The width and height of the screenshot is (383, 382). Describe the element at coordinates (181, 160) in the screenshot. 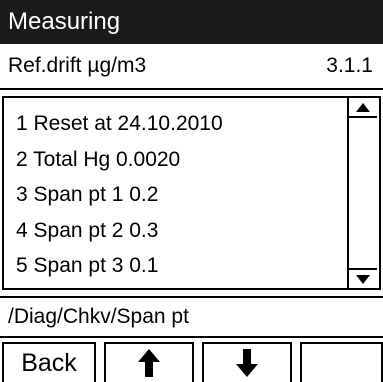

I see `list-item: 2 Total Hg 0.0020` at that location.